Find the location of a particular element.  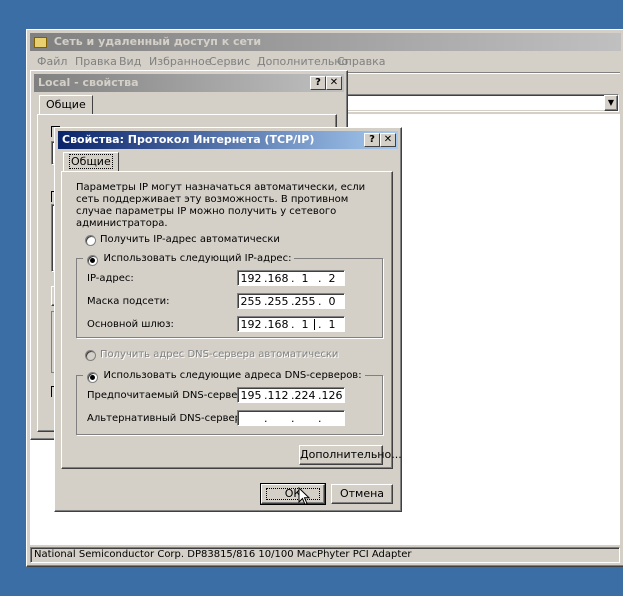

address-dropdown-button: ▼ is located at coordinates (611, 103).